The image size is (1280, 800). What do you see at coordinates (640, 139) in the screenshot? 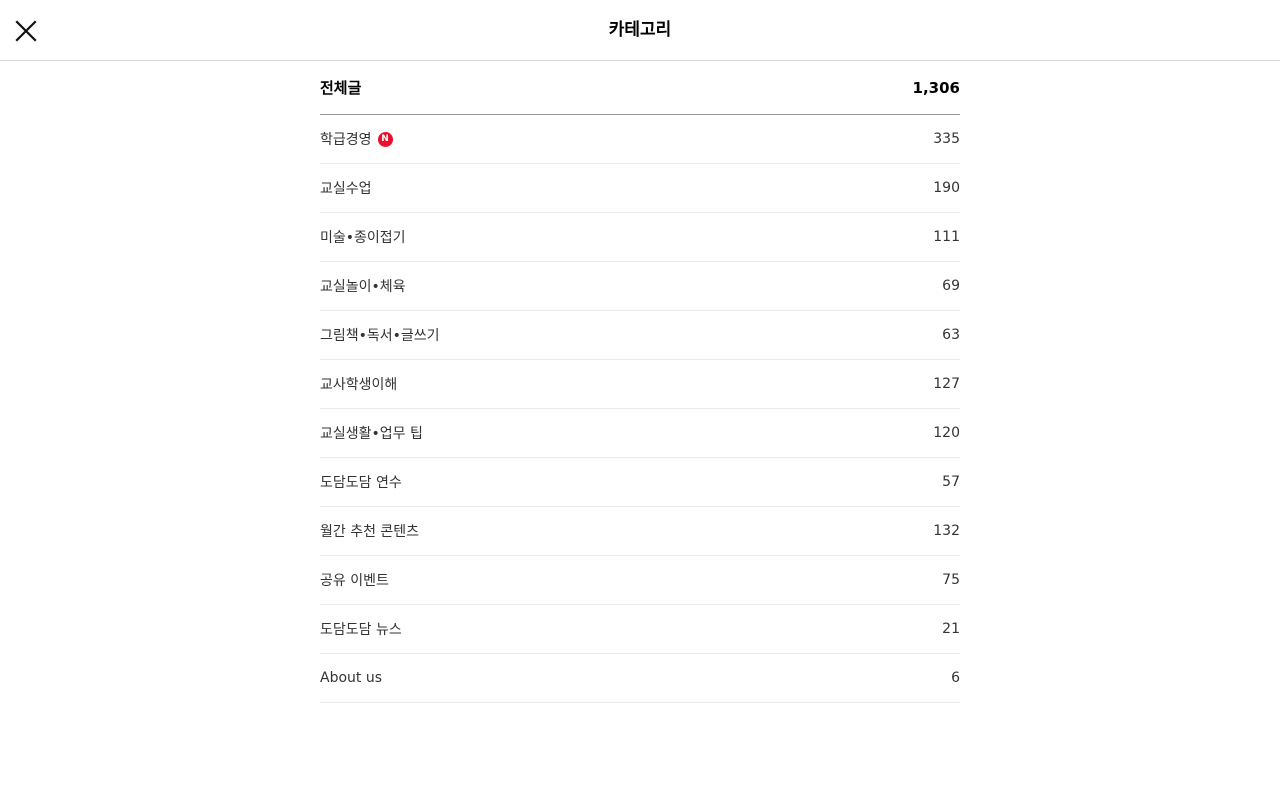
I see `category-item: 학급경영 N 335` at bounding box center [640, 139].